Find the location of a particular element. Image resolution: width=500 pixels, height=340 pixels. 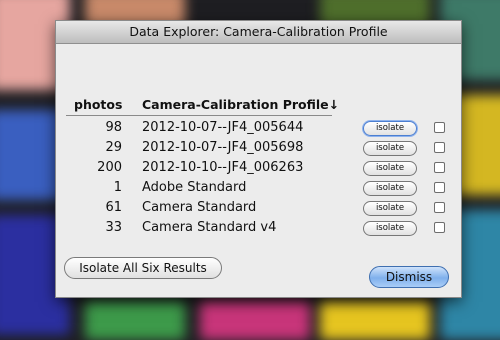

profile-name: 2012-10-07--JF4_005644 is located at coordinates (223, 127).